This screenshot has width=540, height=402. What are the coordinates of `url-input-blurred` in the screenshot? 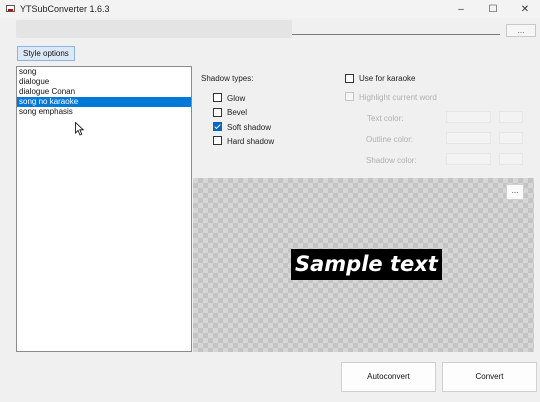 It's located at (154, 29).